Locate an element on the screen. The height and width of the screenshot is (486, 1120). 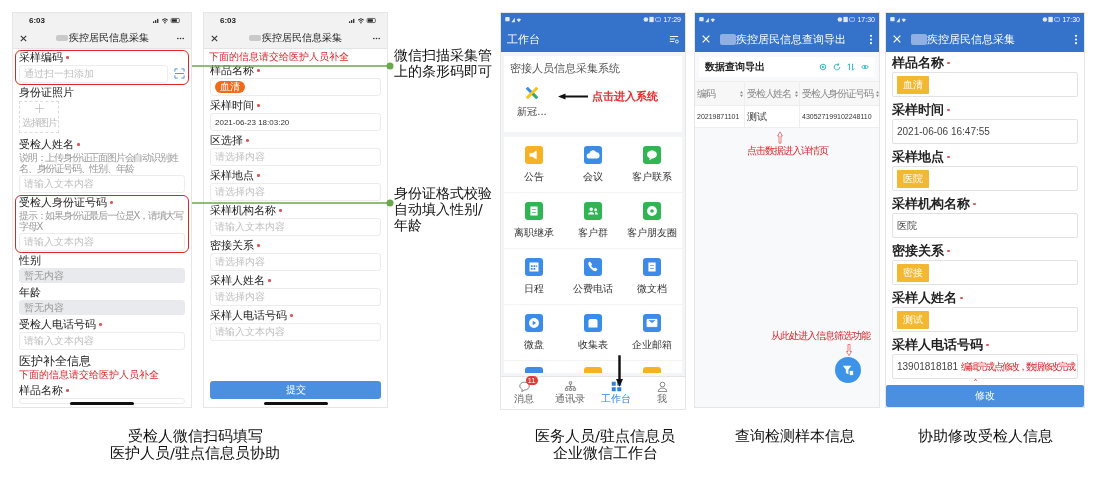
tab-bar-item: 通讯录 is located at coordinates (570, 393).